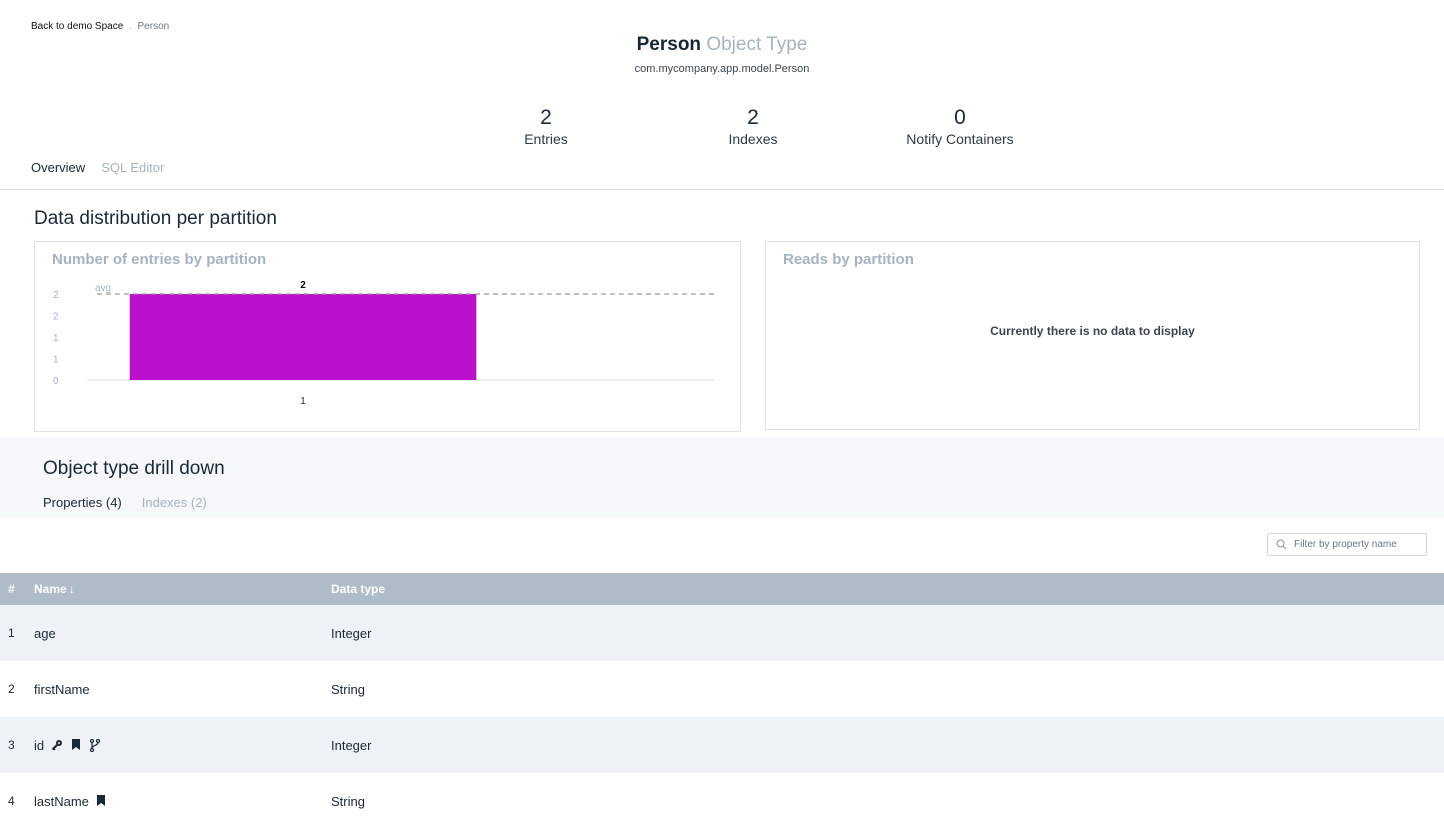 The width and height of the screenshot is (1444, 822). I want to click on table-row: 4 lastName String, so click(722, 797).